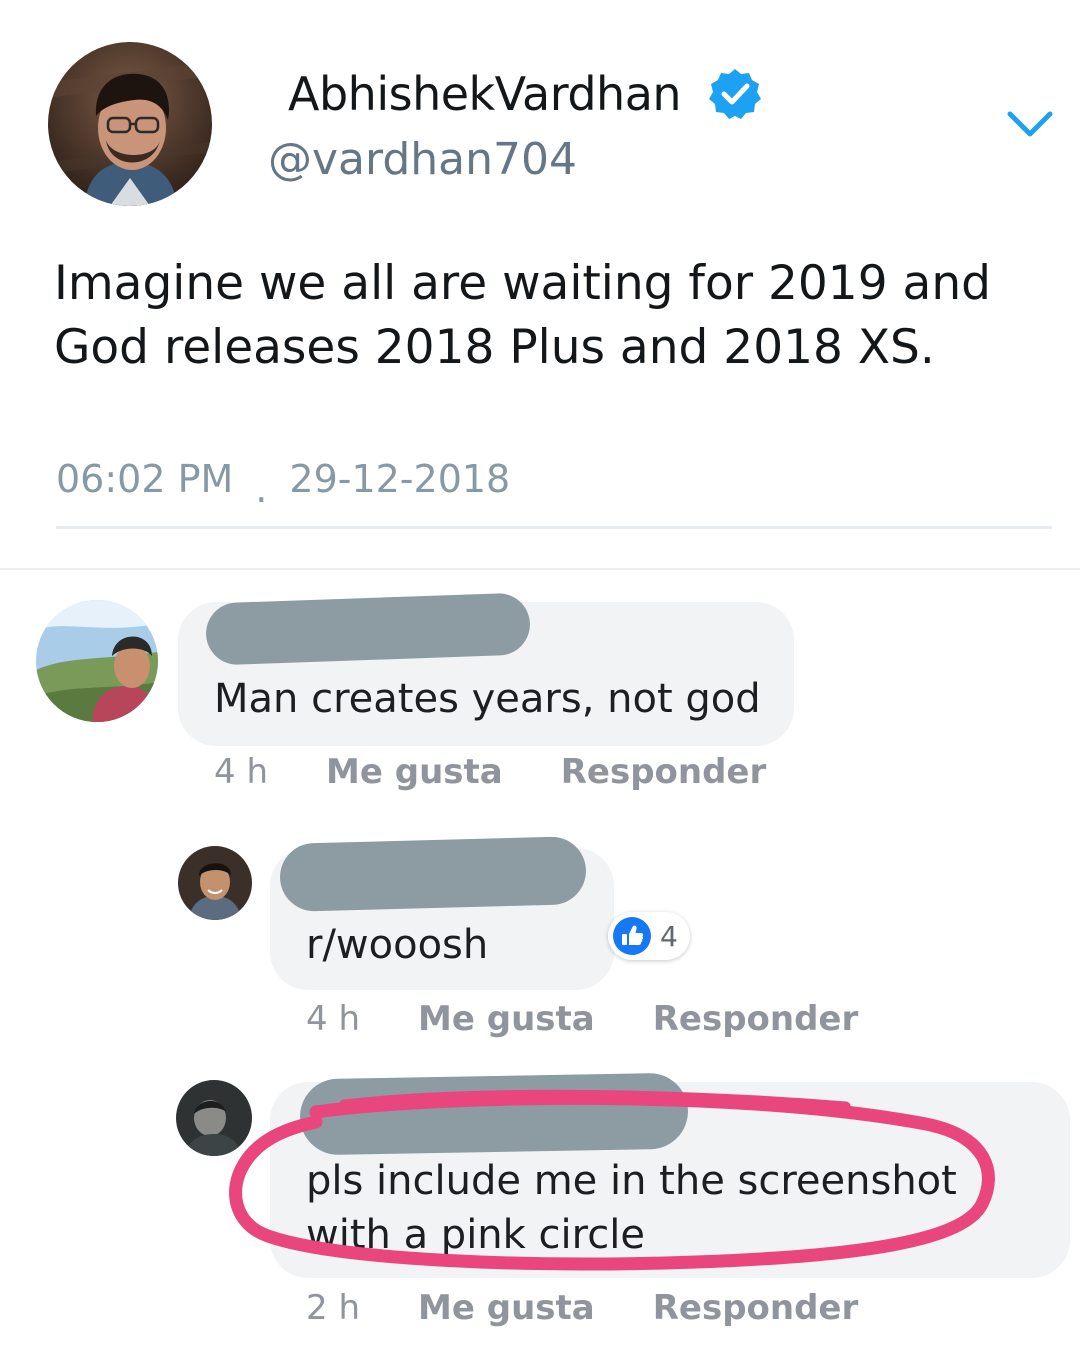 The image size is (1080, 1360). I want to click on comment-text-line2: with a pink circle, so click(475, 1235).